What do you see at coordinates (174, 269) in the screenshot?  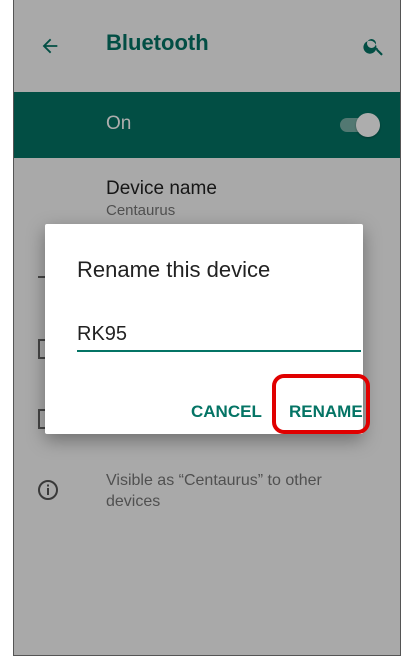 I see `dialog-title: Rename this device` at bounding box center [174, 269].